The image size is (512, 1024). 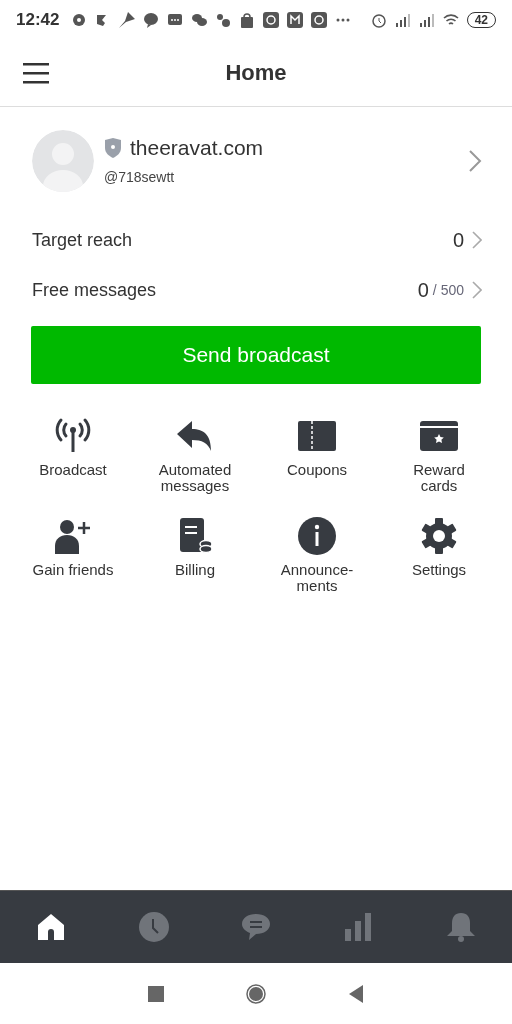 I want to click on stat-limit: / 500, so click(x=448, y=290).